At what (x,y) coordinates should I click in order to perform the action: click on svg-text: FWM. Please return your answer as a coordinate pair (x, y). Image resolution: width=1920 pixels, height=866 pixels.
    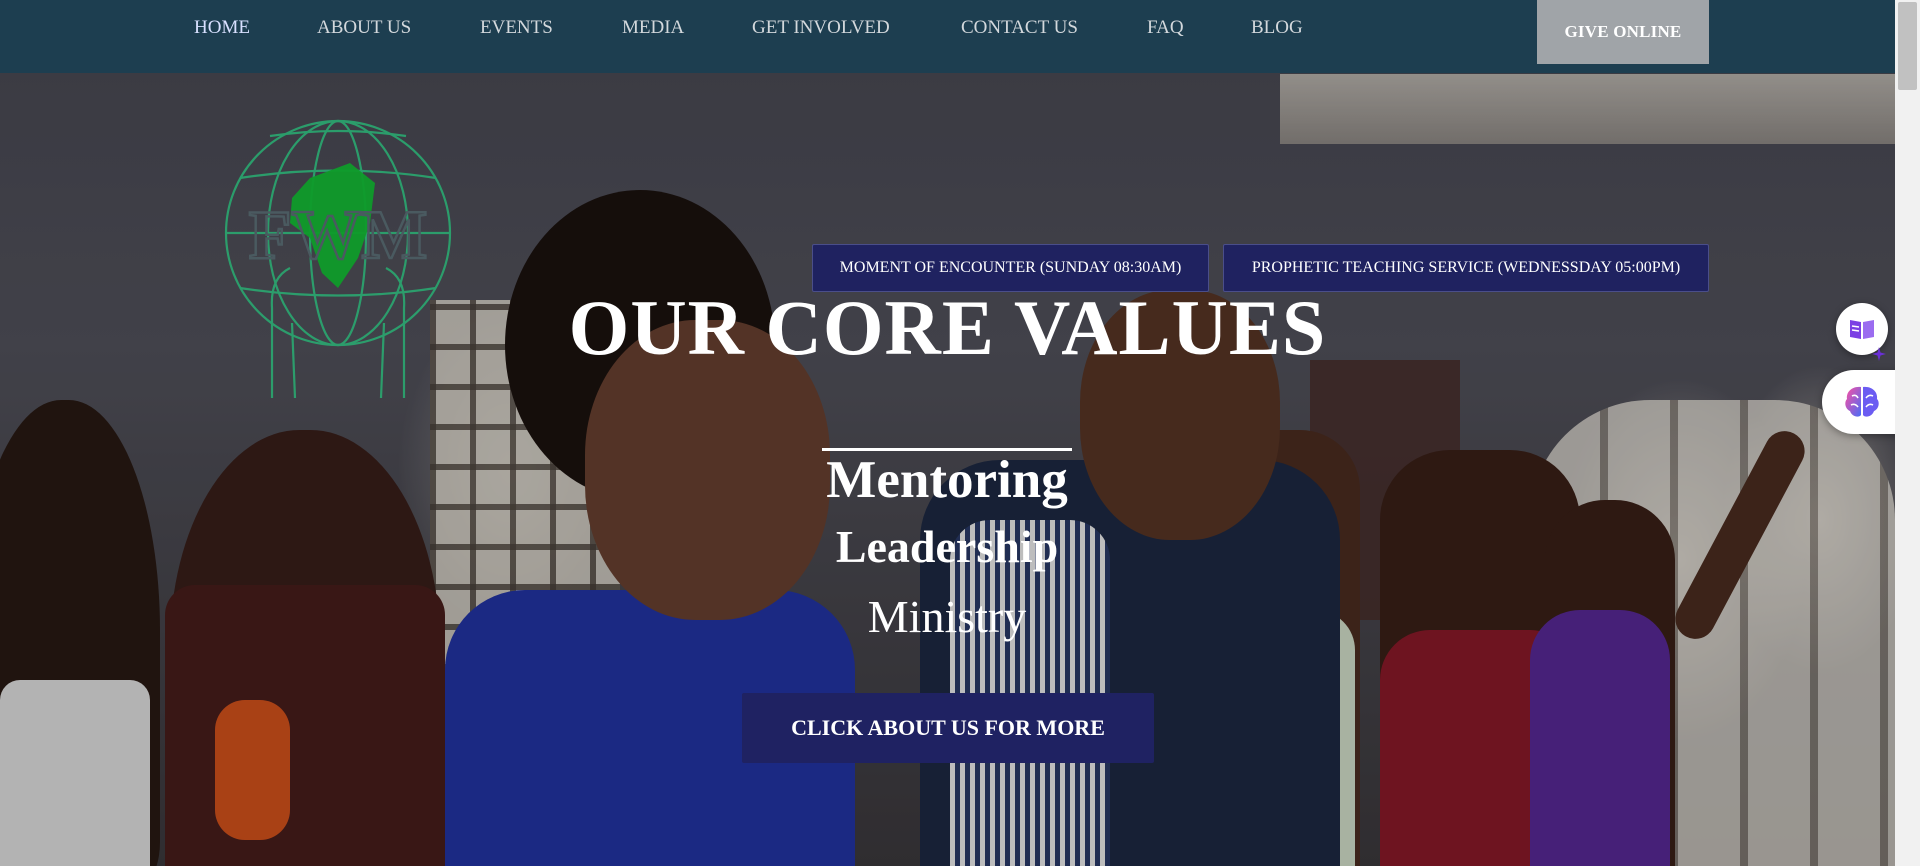
    Looking at the image, I should click on (338, 235).